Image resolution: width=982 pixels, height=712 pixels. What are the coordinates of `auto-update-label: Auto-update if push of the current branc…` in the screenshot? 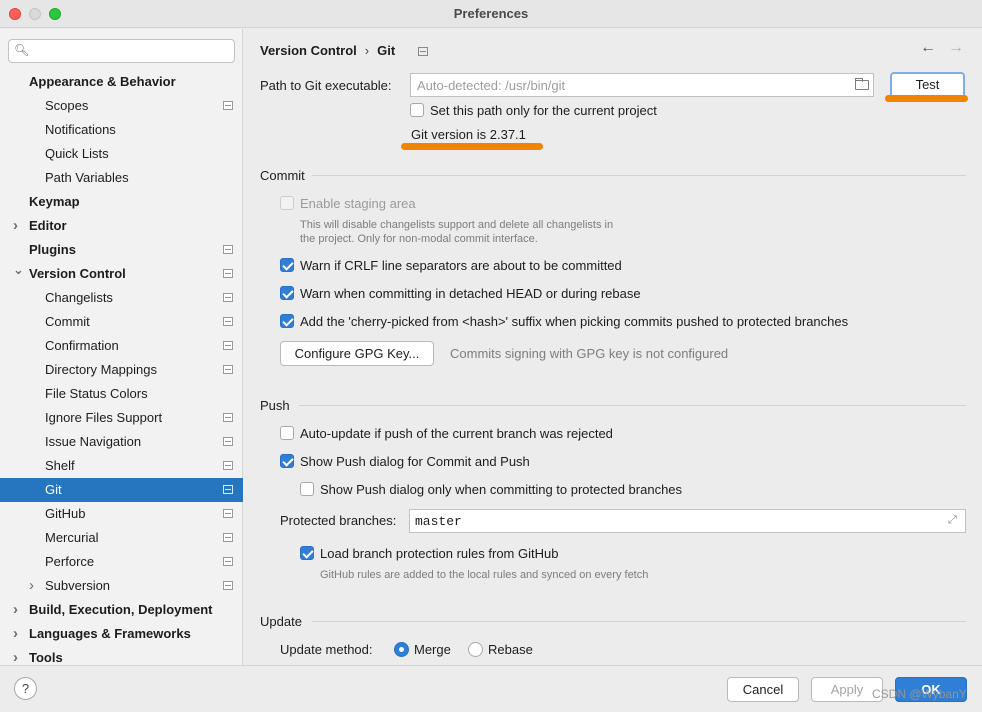 It's located at (456, 433).